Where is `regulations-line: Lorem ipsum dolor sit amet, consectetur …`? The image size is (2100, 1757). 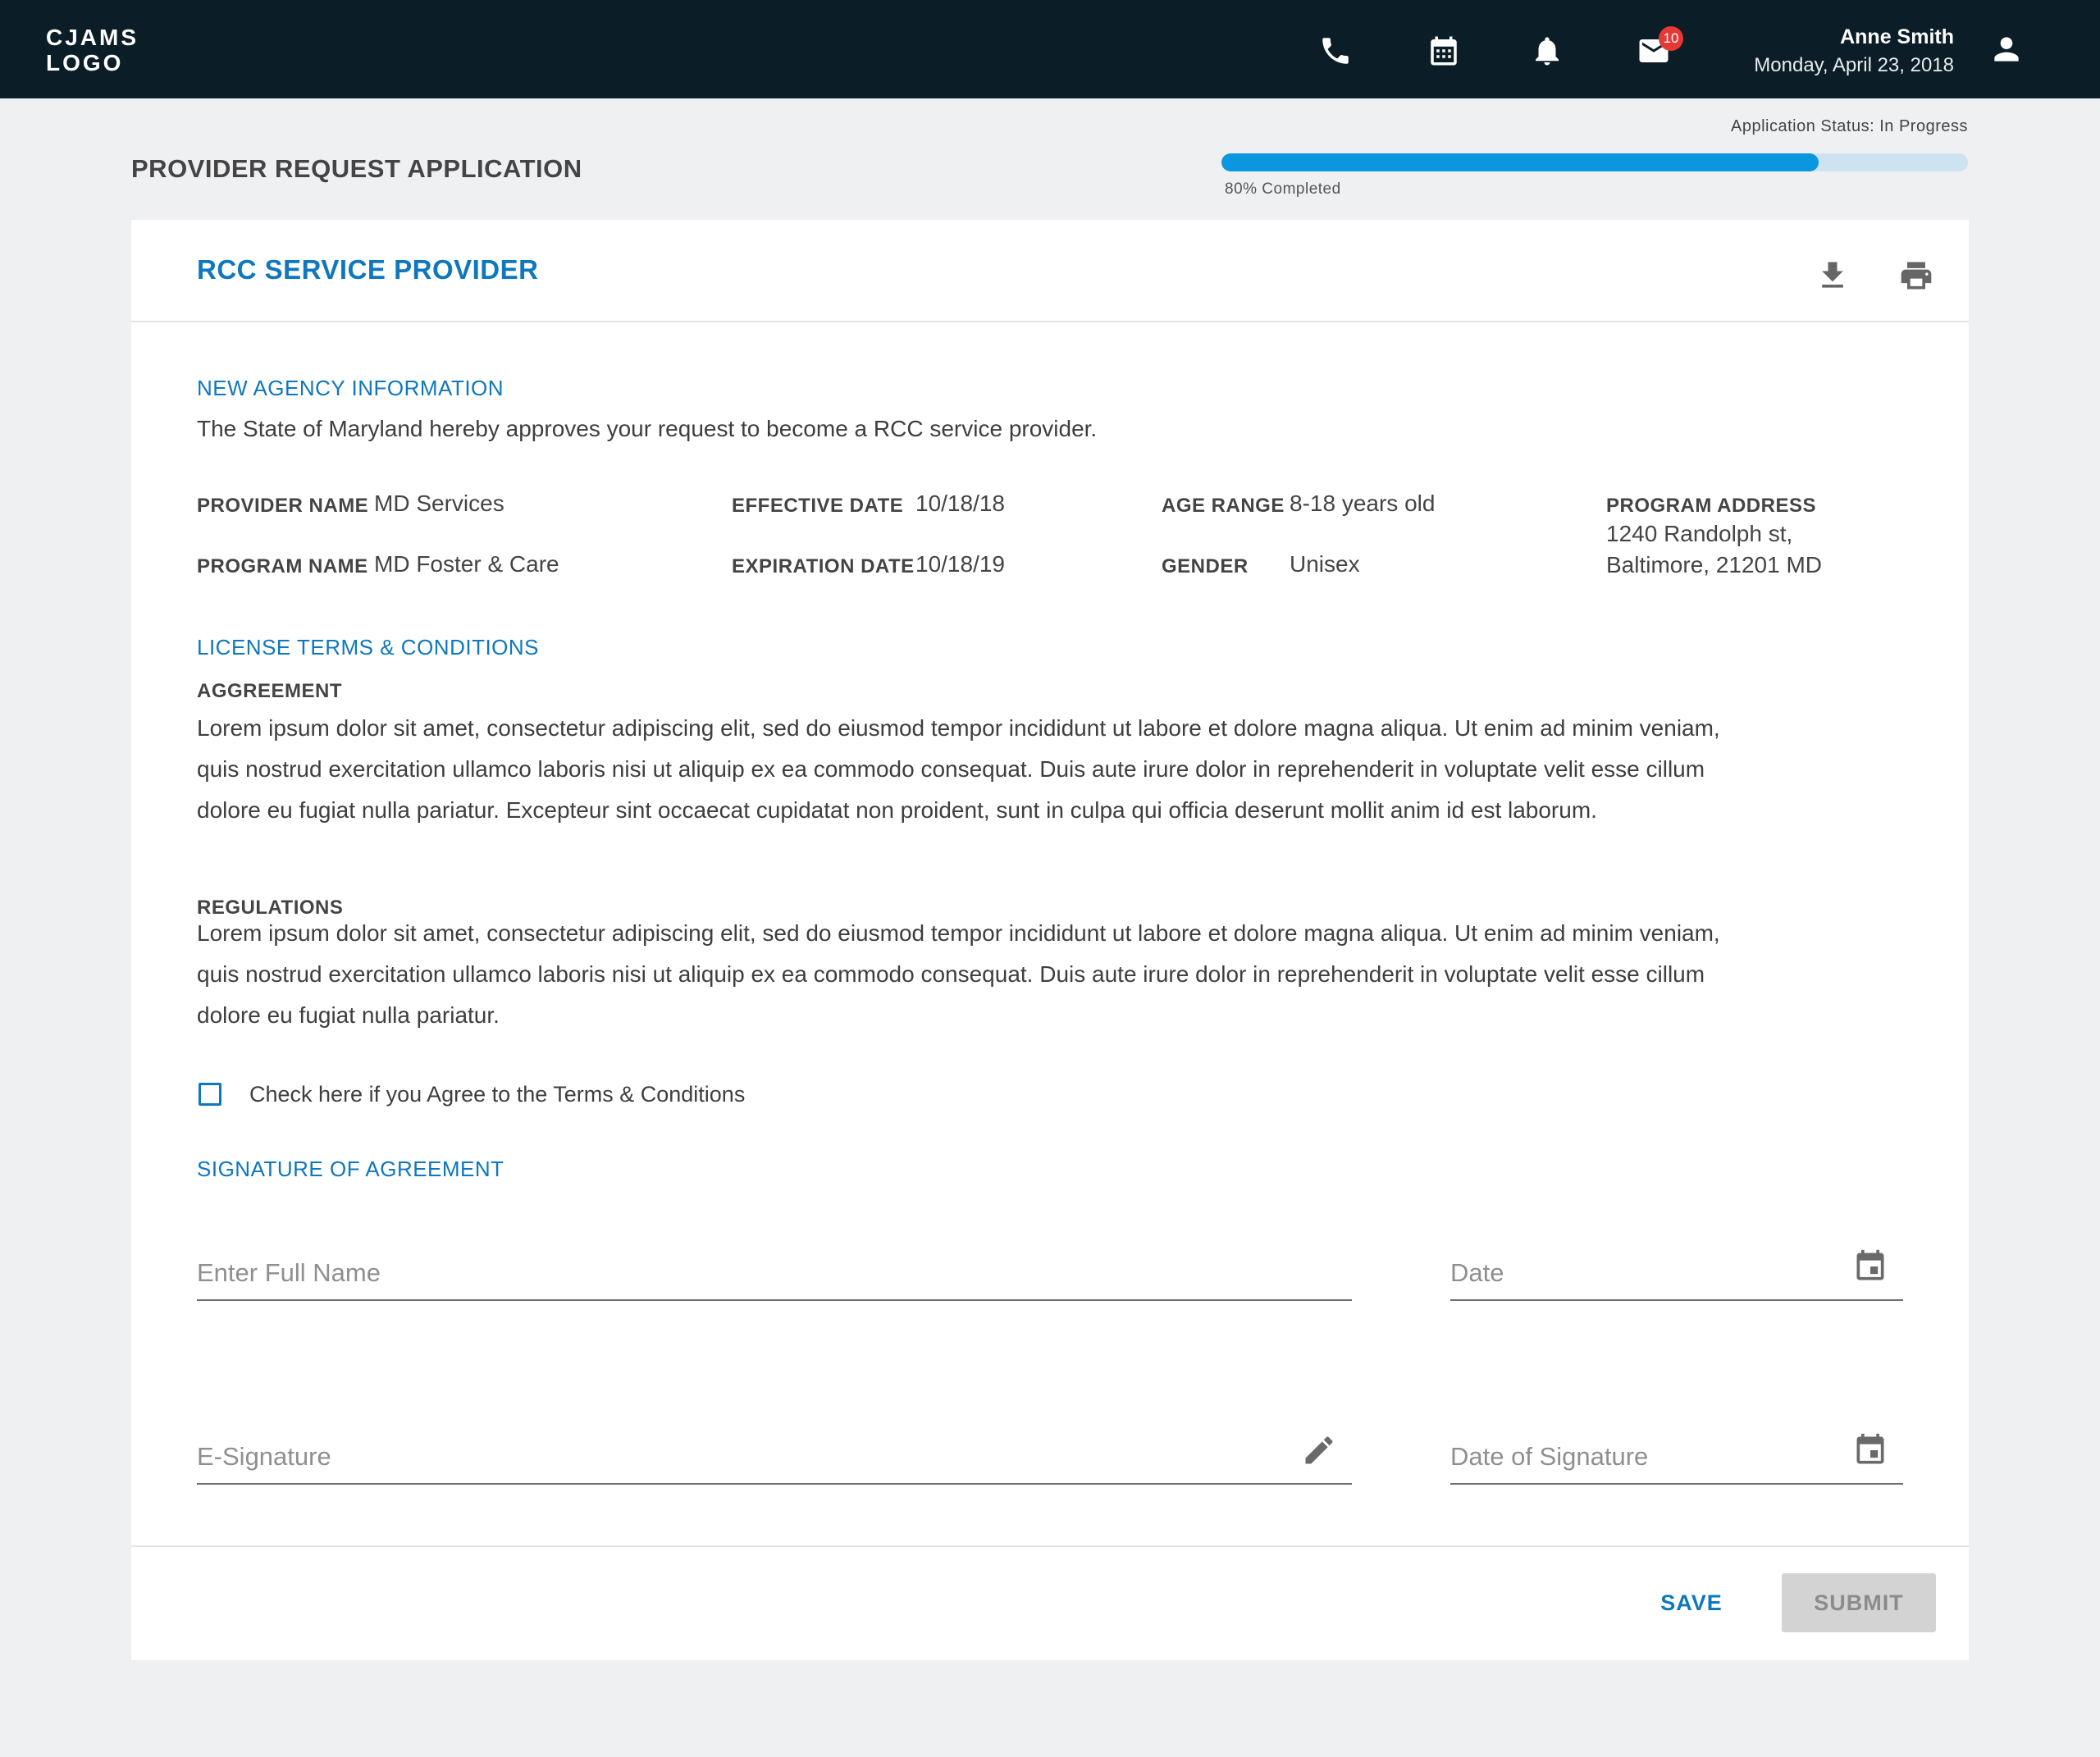 regulations-line: Lorem ipsum dolor sit amet, consectetur … is located at coordinates (959, 933).